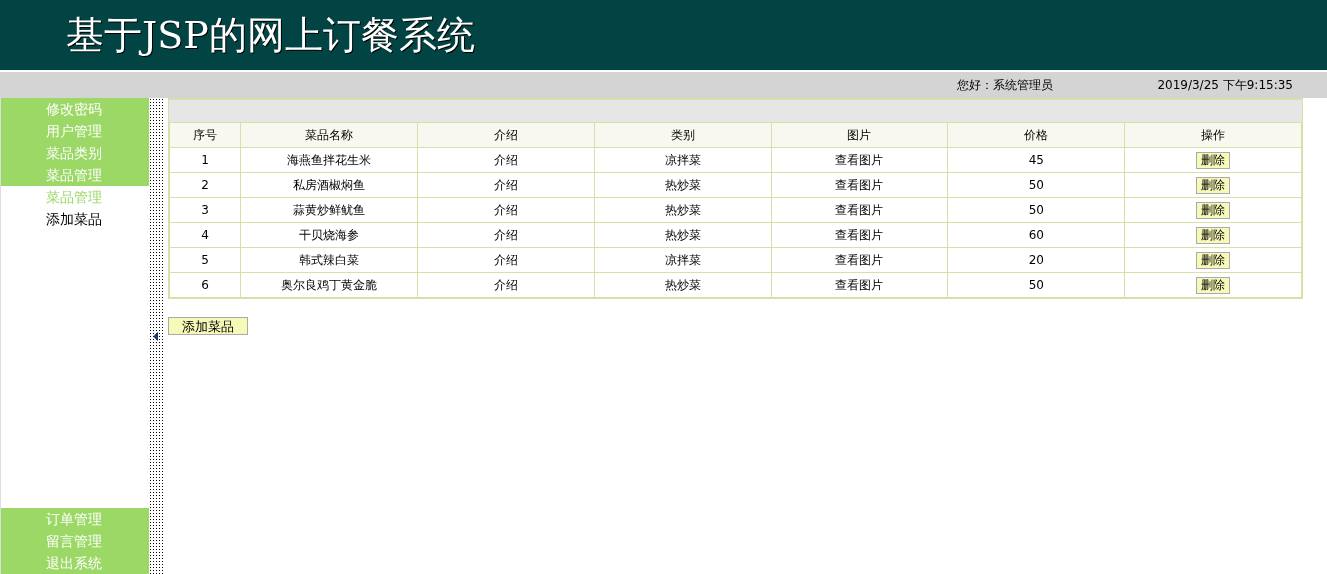 This screenshot has height=574, width=1327. What do you see at coordinates (1225, 85) in the screenshot?
I see `datetime-text: 2019/3/25 下午9:15:35` at bounding box center [1225, 85].